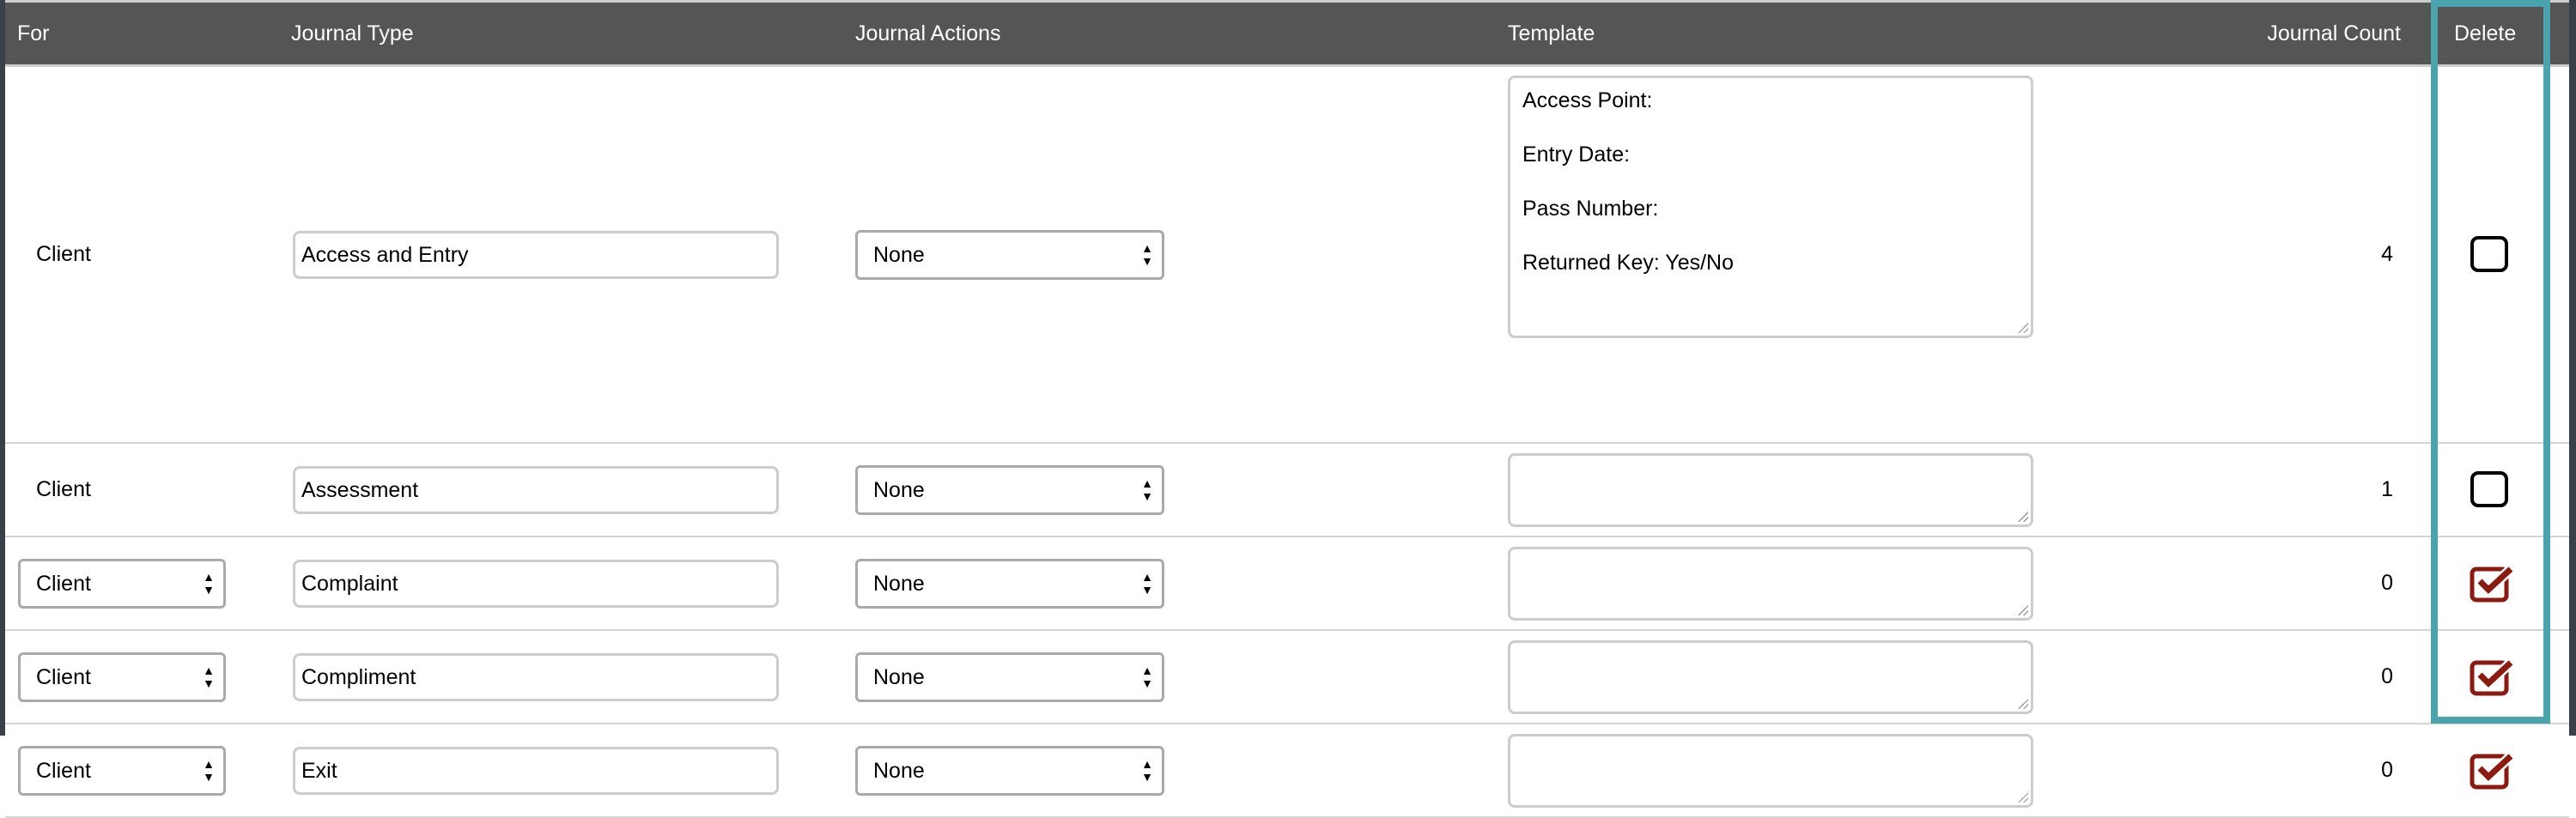  I want to click on journal-type-input: Assessment, so click(536, 489).